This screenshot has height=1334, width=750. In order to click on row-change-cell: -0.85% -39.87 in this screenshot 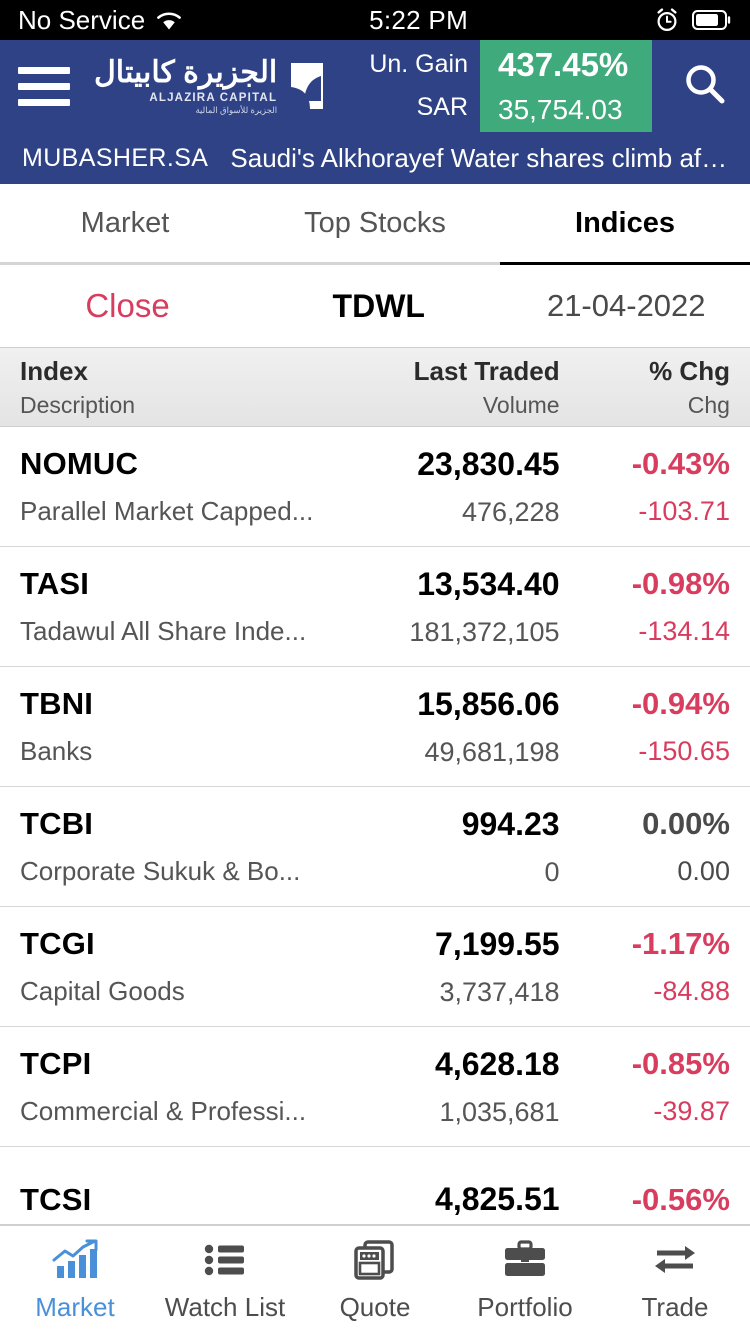, I will do `click(645, 1086)`.